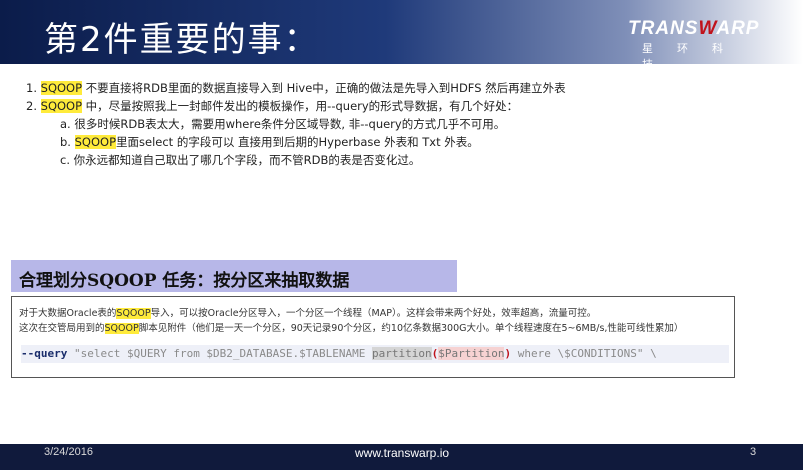  I want to click on code-variable: $Partition, so click(471, 353).